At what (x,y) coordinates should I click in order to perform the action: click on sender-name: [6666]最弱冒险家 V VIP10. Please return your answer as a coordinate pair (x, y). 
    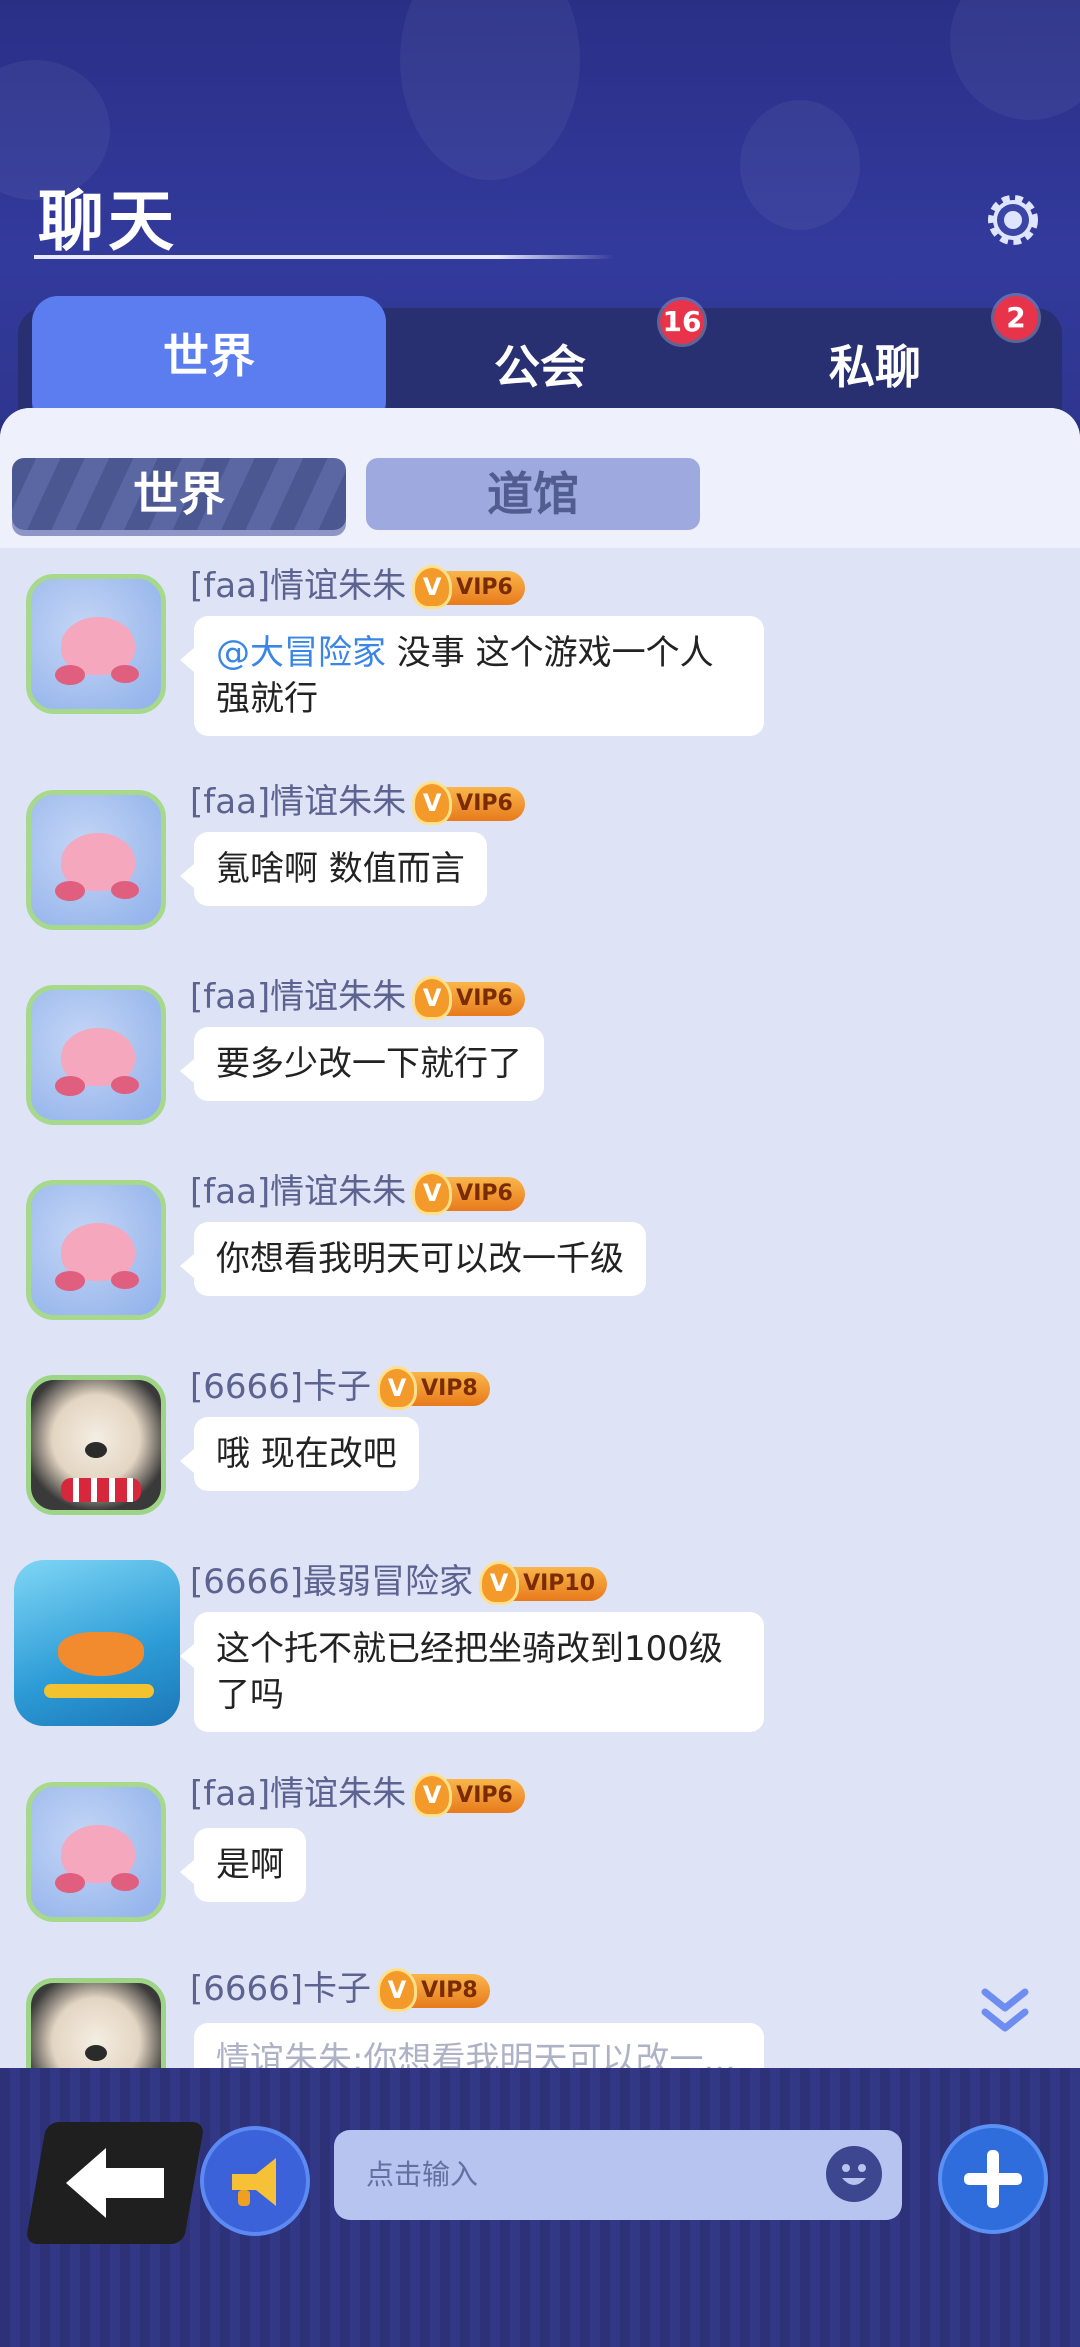
    Looking at the image, I should click on (399, 1579).